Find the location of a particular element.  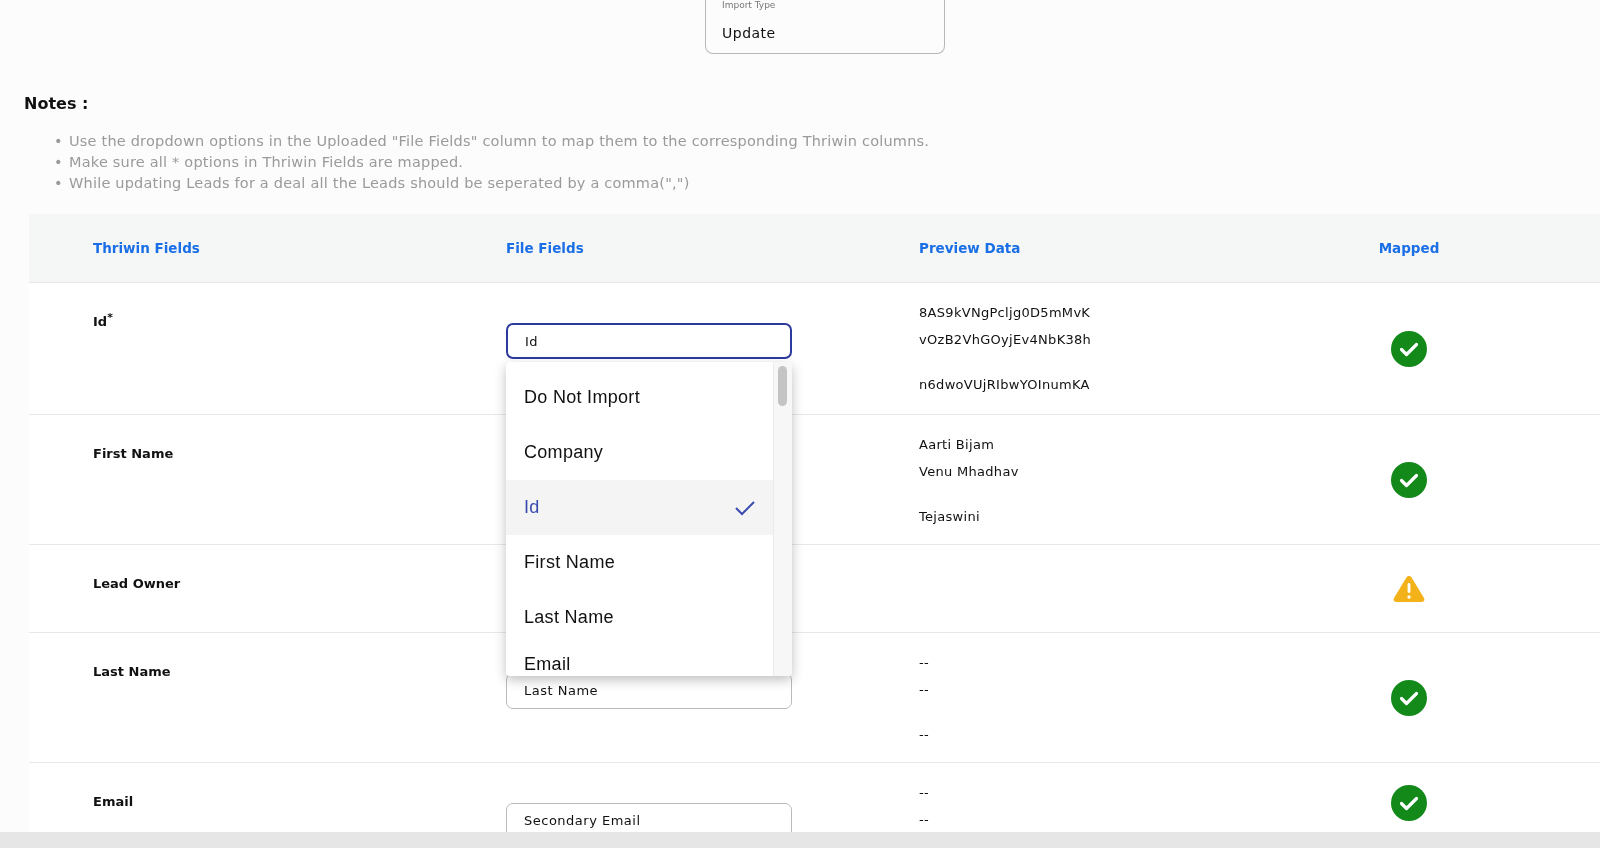

dropdown-option: Last Name is located at coordinates (639, 617).